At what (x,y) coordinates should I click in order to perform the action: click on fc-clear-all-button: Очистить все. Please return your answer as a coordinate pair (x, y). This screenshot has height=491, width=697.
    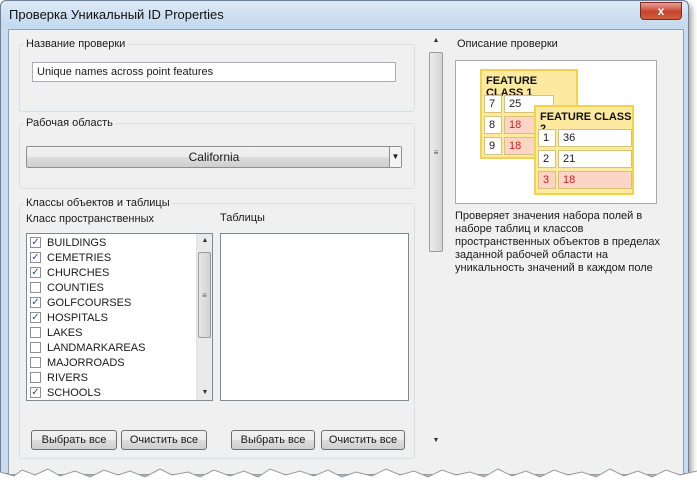
    Looking at the image, I should click on (164, 440).